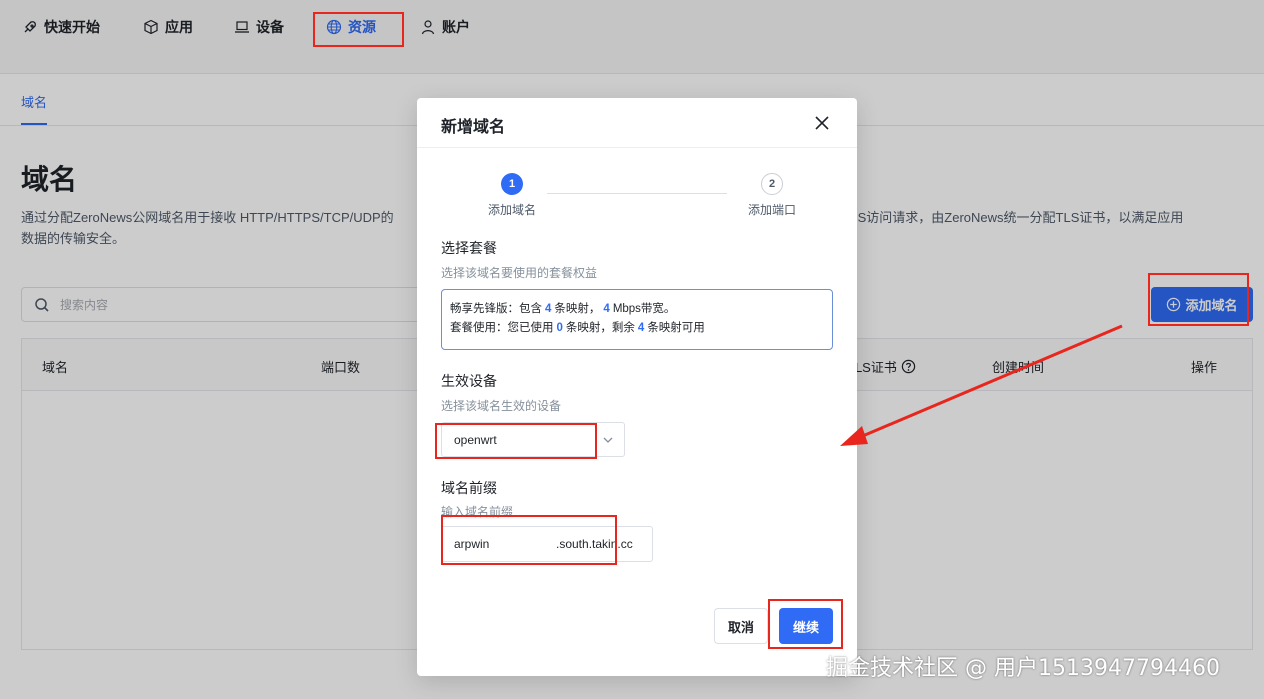 The image size is (1264, 699). I want to click on close-icon, so click(822, 123).